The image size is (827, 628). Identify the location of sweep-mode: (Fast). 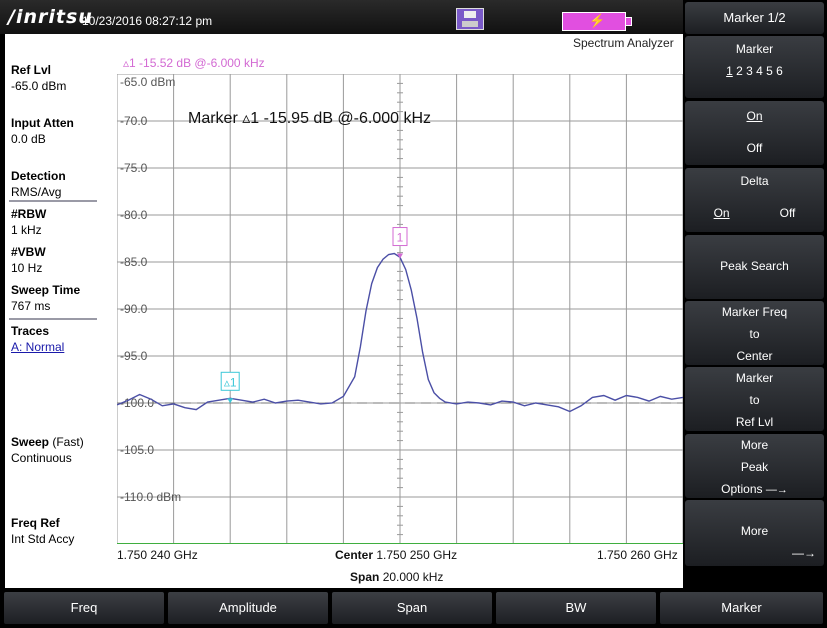
(68, 442).